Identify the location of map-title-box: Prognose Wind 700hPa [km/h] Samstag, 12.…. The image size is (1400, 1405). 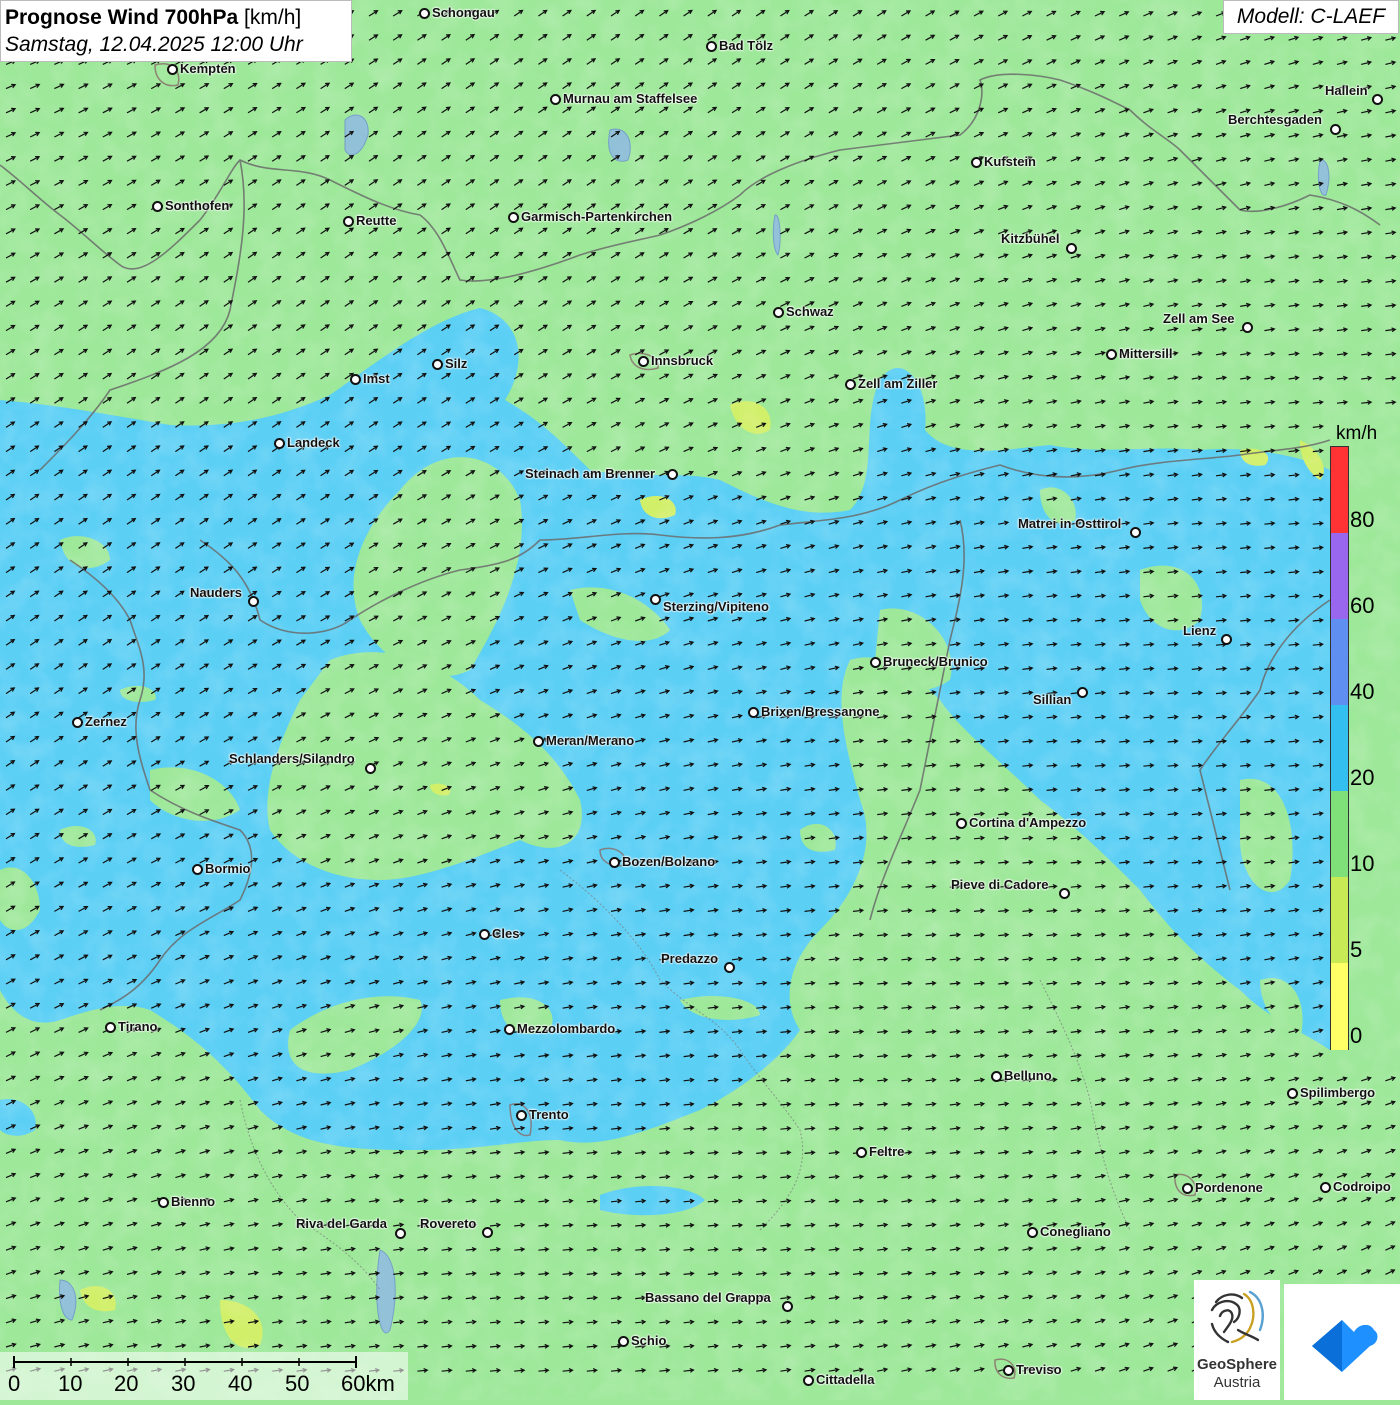
(176, 31).